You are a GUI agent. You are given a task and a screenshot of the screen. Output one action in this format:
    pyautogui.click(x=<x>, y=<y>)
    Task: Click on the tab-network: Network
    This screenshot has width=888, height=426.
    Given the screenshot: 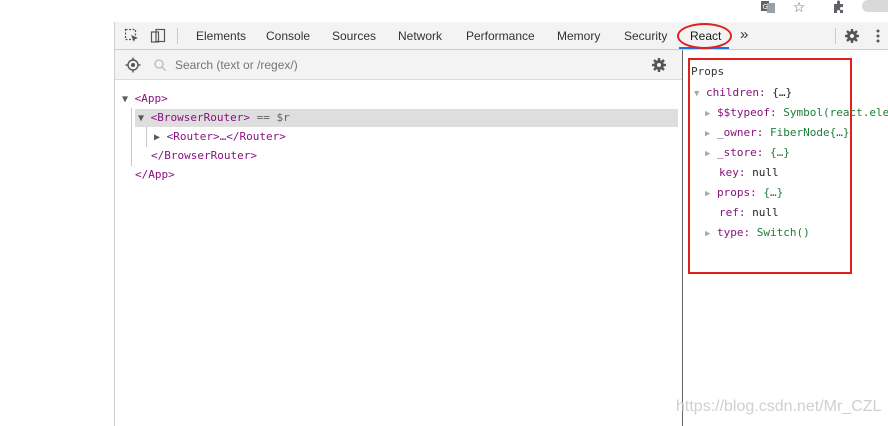 What is the action you would take?
    pyautogui.click(x=420, y=36)
    